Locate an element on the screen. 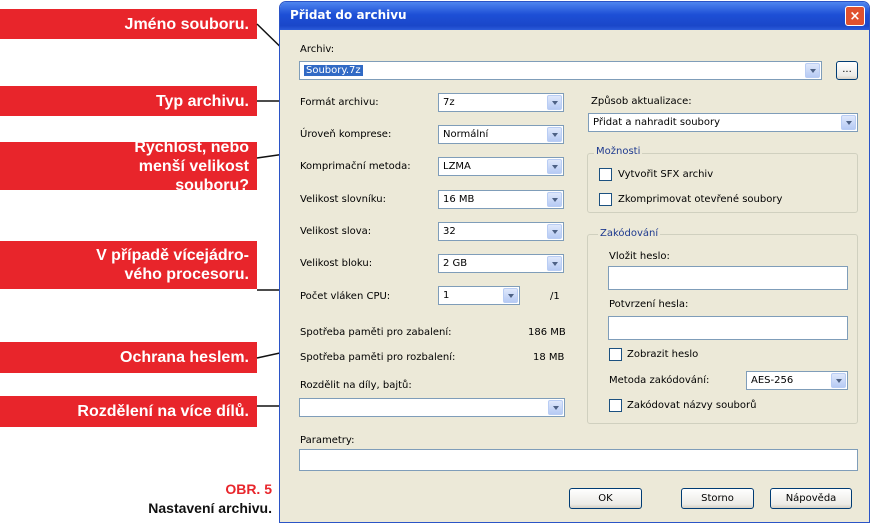  password-label: Vložit heslo: is located at coordinates (639, 256).